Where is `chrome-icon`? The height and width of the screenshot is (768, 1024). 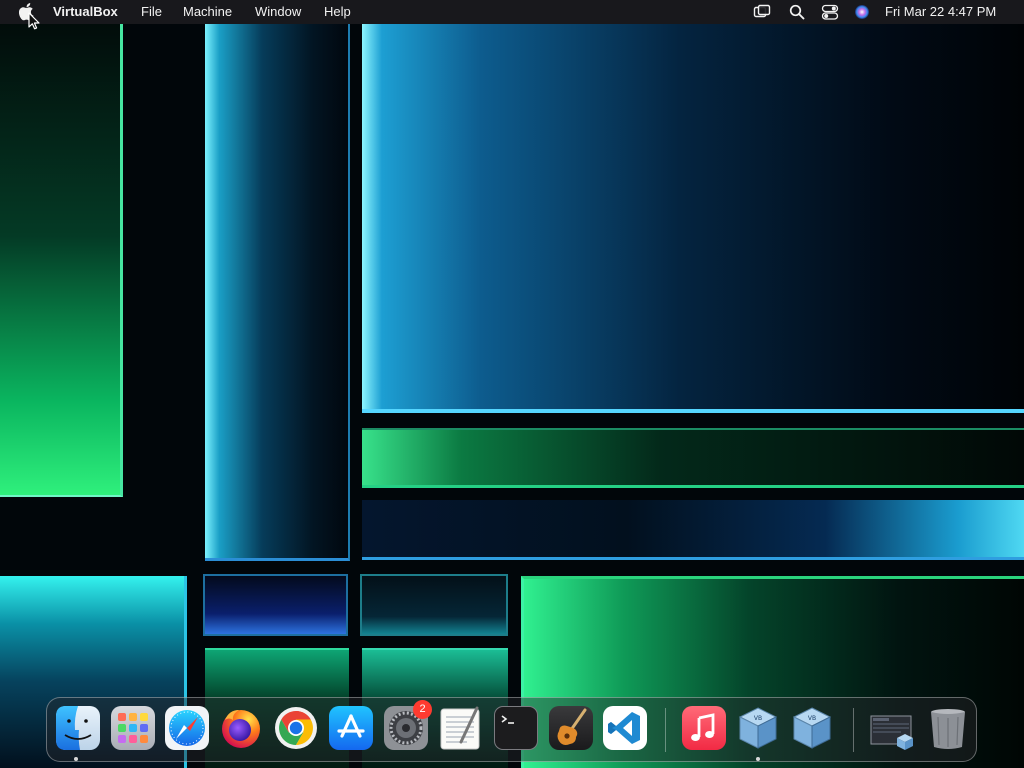
chrome-icon is located at coordinates (296, 728).